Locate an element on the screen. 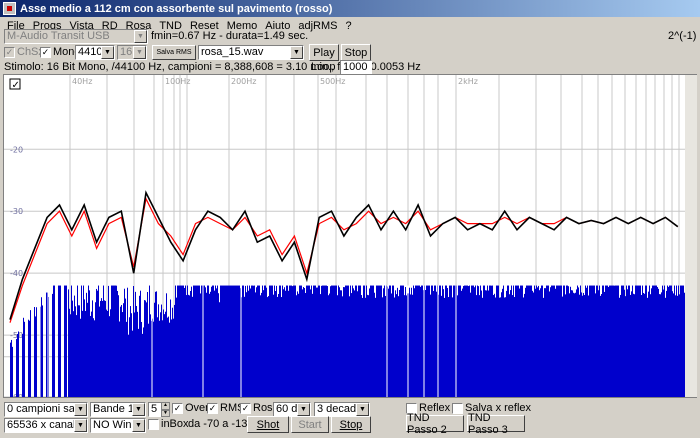  mono-checkbox: ✓ is located at coordinates (45, 52).